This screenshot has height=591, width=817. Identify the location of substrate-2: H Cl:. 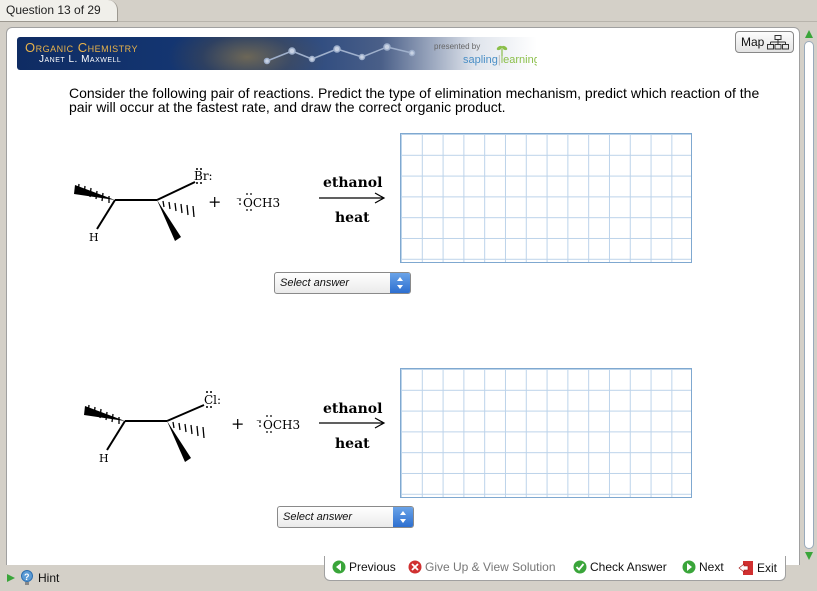
(152, 428).